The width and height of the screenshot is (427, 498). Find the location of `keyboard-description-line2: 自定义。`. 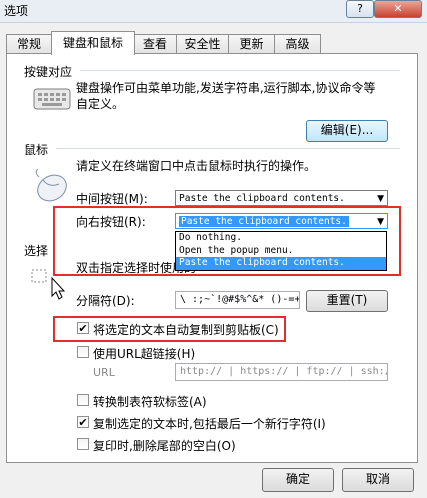

keyboard-description-line2: 自定义。 is located at coordinates (100, 104).